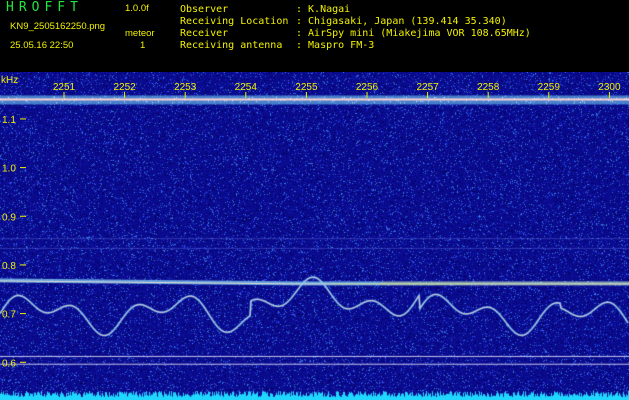 Image resolution: width=629 pixels, height=400 pixels. I want to click on y-axis-ticks: 1.1 1.0 0.9 0.8 0.7 0.6, so click(14, 242).